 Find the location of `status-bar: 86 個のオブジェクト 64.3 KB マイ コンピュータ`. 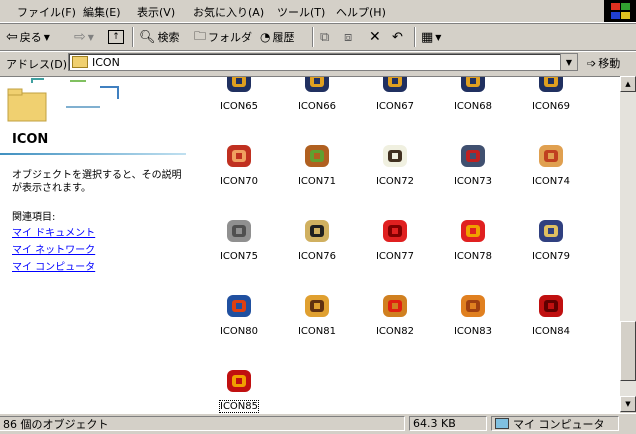

status-bar: 86 個のオブジェクト 64.3 KB マイ コンピュータ is located at coordinates (318, 423).